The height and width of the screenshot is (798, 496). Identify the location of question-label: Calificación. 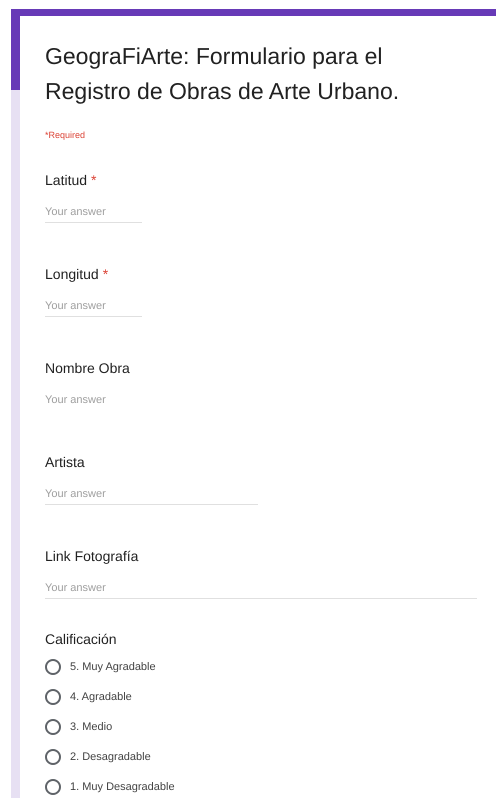
(81, 639).